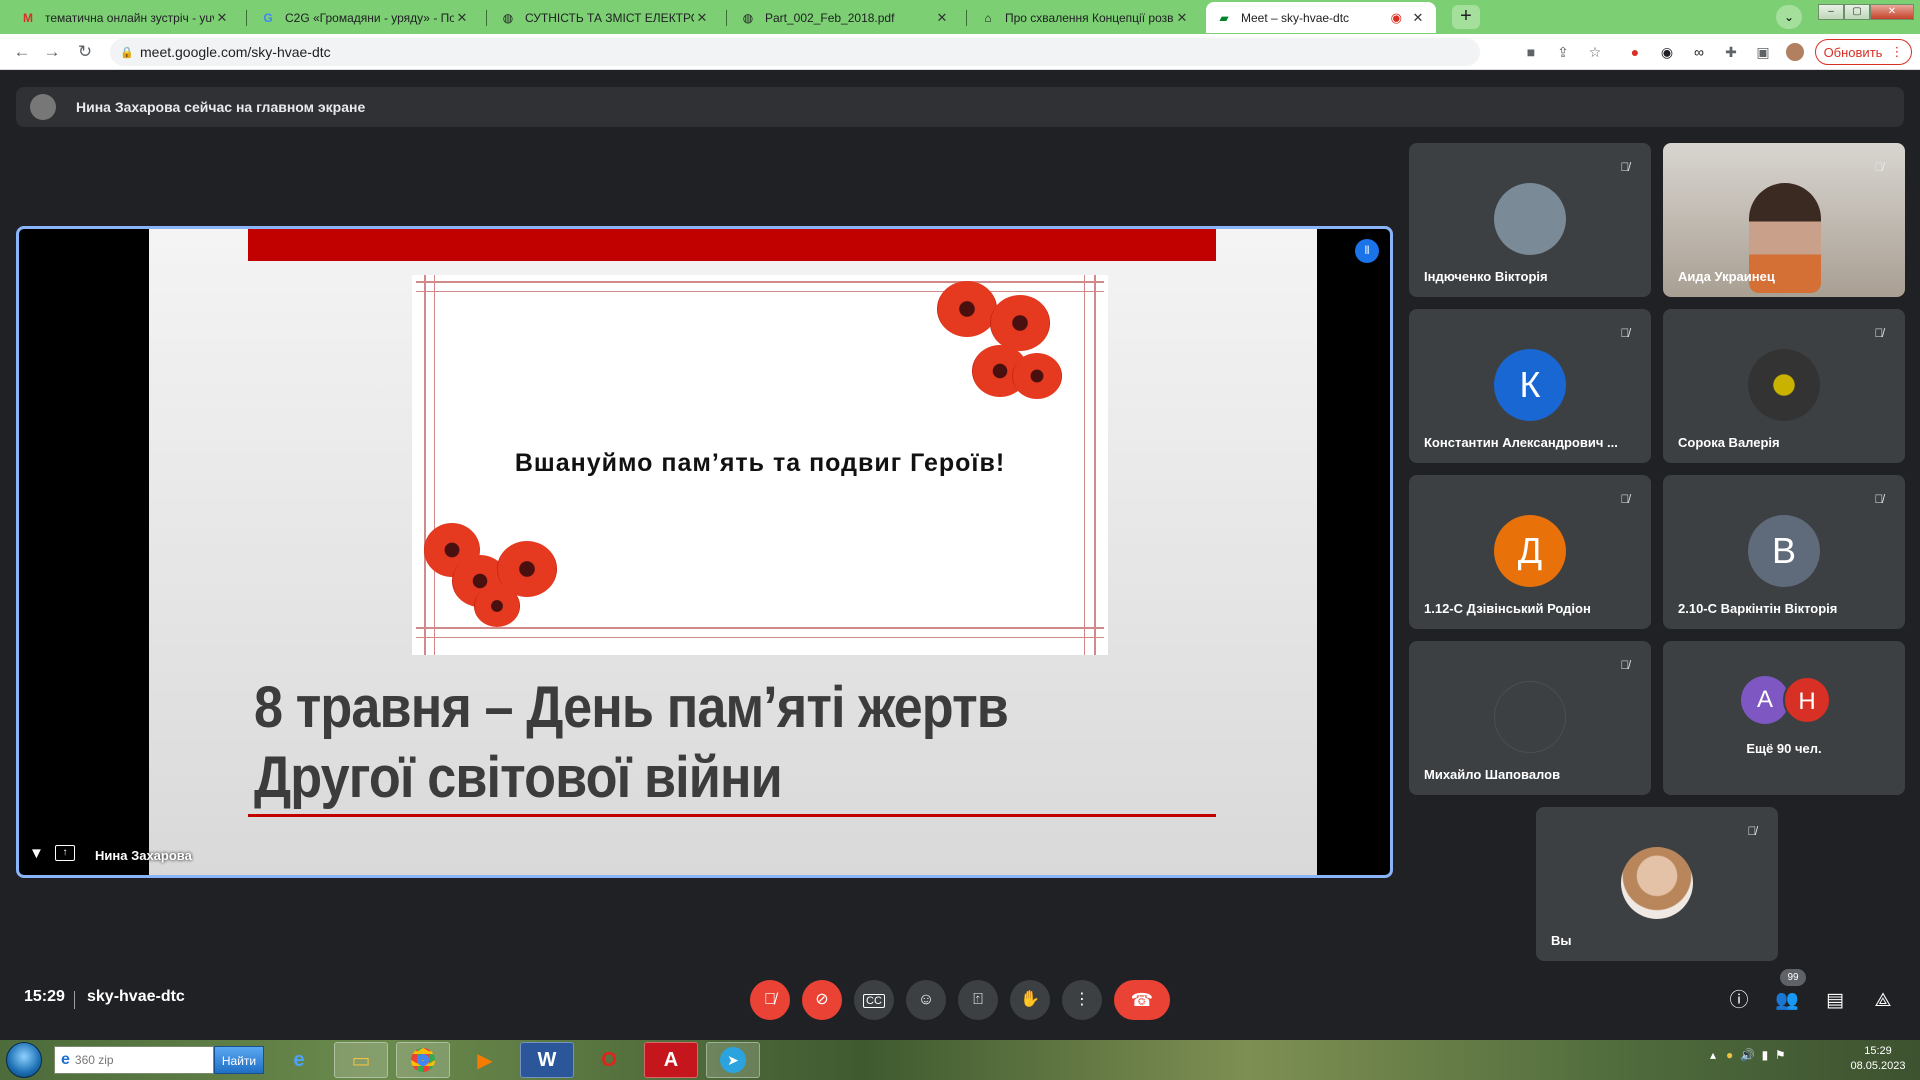 The image size is (1920, 1080). I want to click on find-button: Найти, so click(239, 1060).